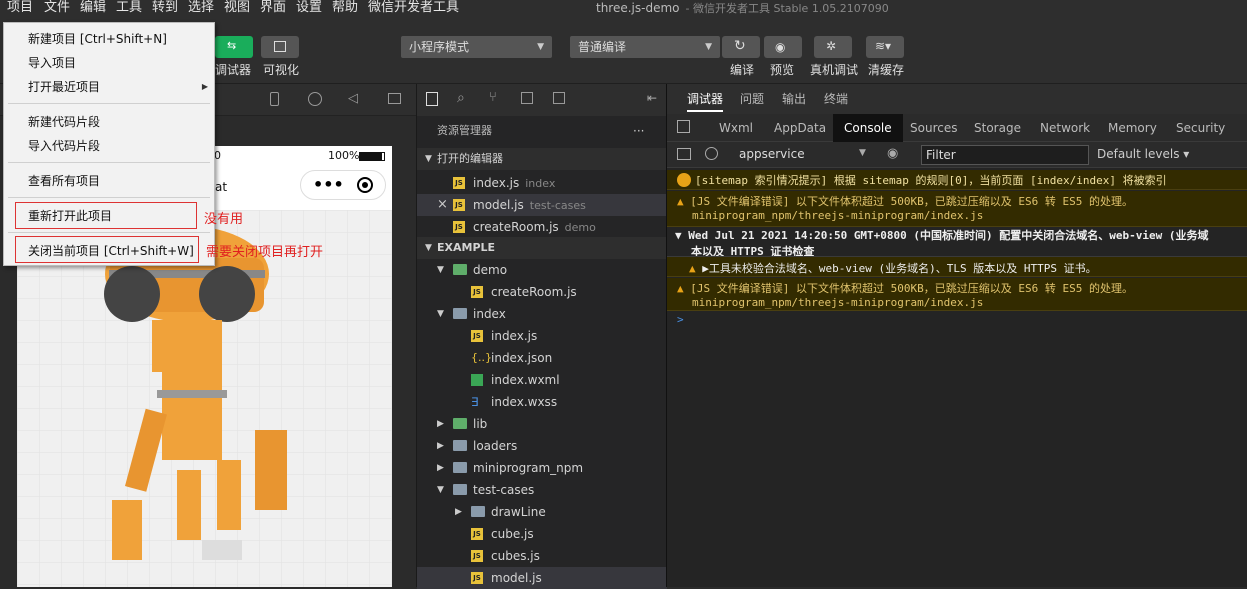 Image resolution: width=1247 pixels, height=589 pixels. What do you see at coordinates (886, 70) in the screenshot?
I see `clear-cache-label: 清缓存` at bounding box center [886, 70].